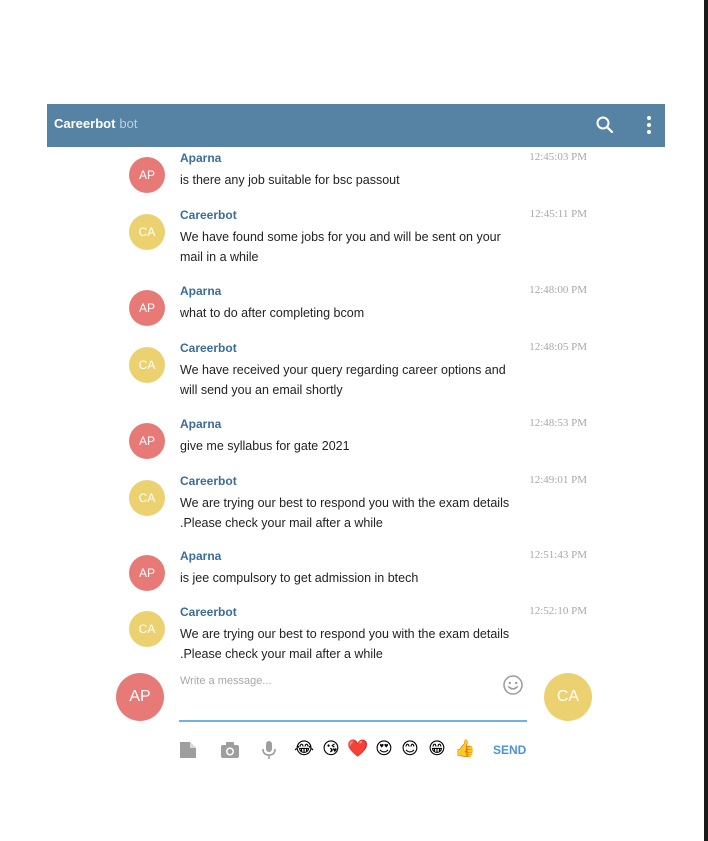  What do you see at coordinates (649, 125) in the screenshot?
I see `more-vertical-icon` at bounding box center [649, 125].